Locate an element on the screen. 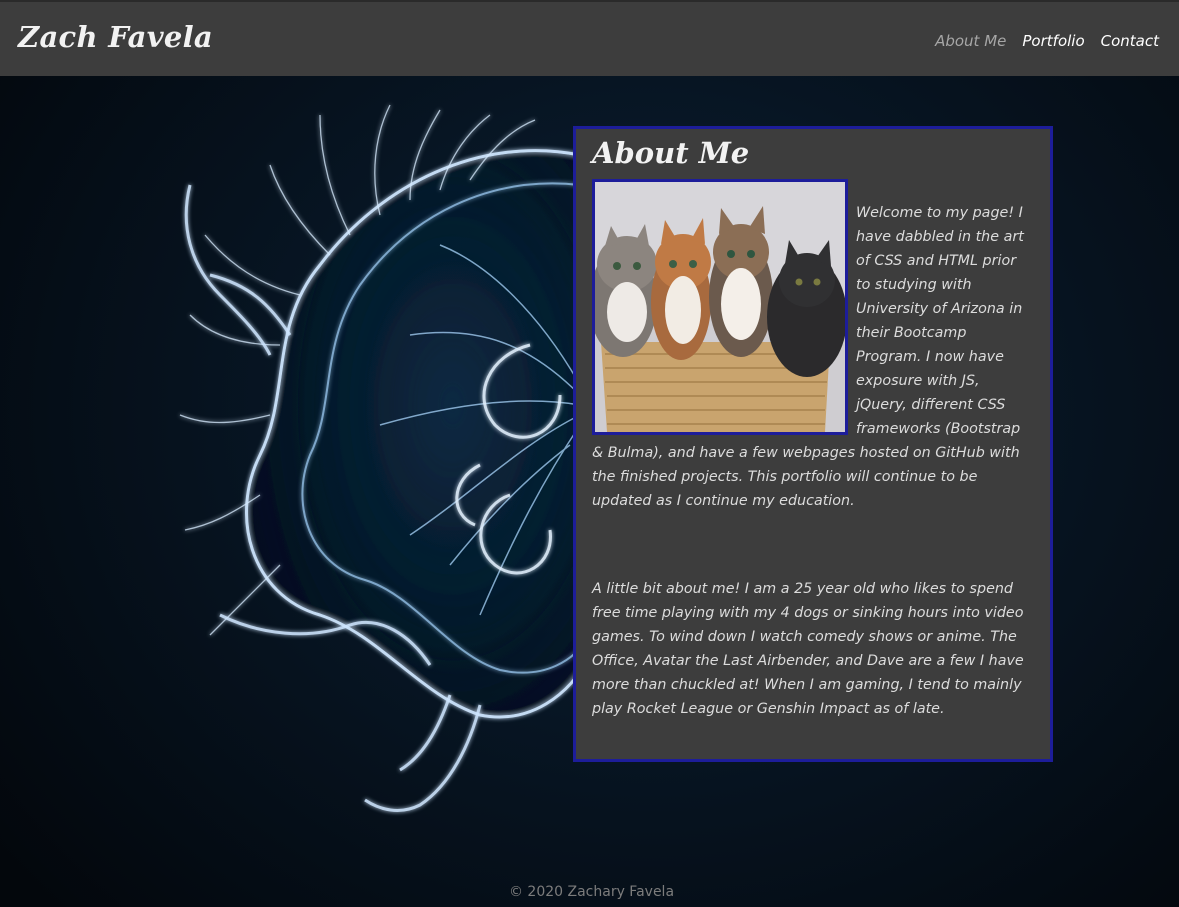 Image resolution: width=1179 pixels, height=907 pixels. kittens-photo is located at coordinates (720, 307).